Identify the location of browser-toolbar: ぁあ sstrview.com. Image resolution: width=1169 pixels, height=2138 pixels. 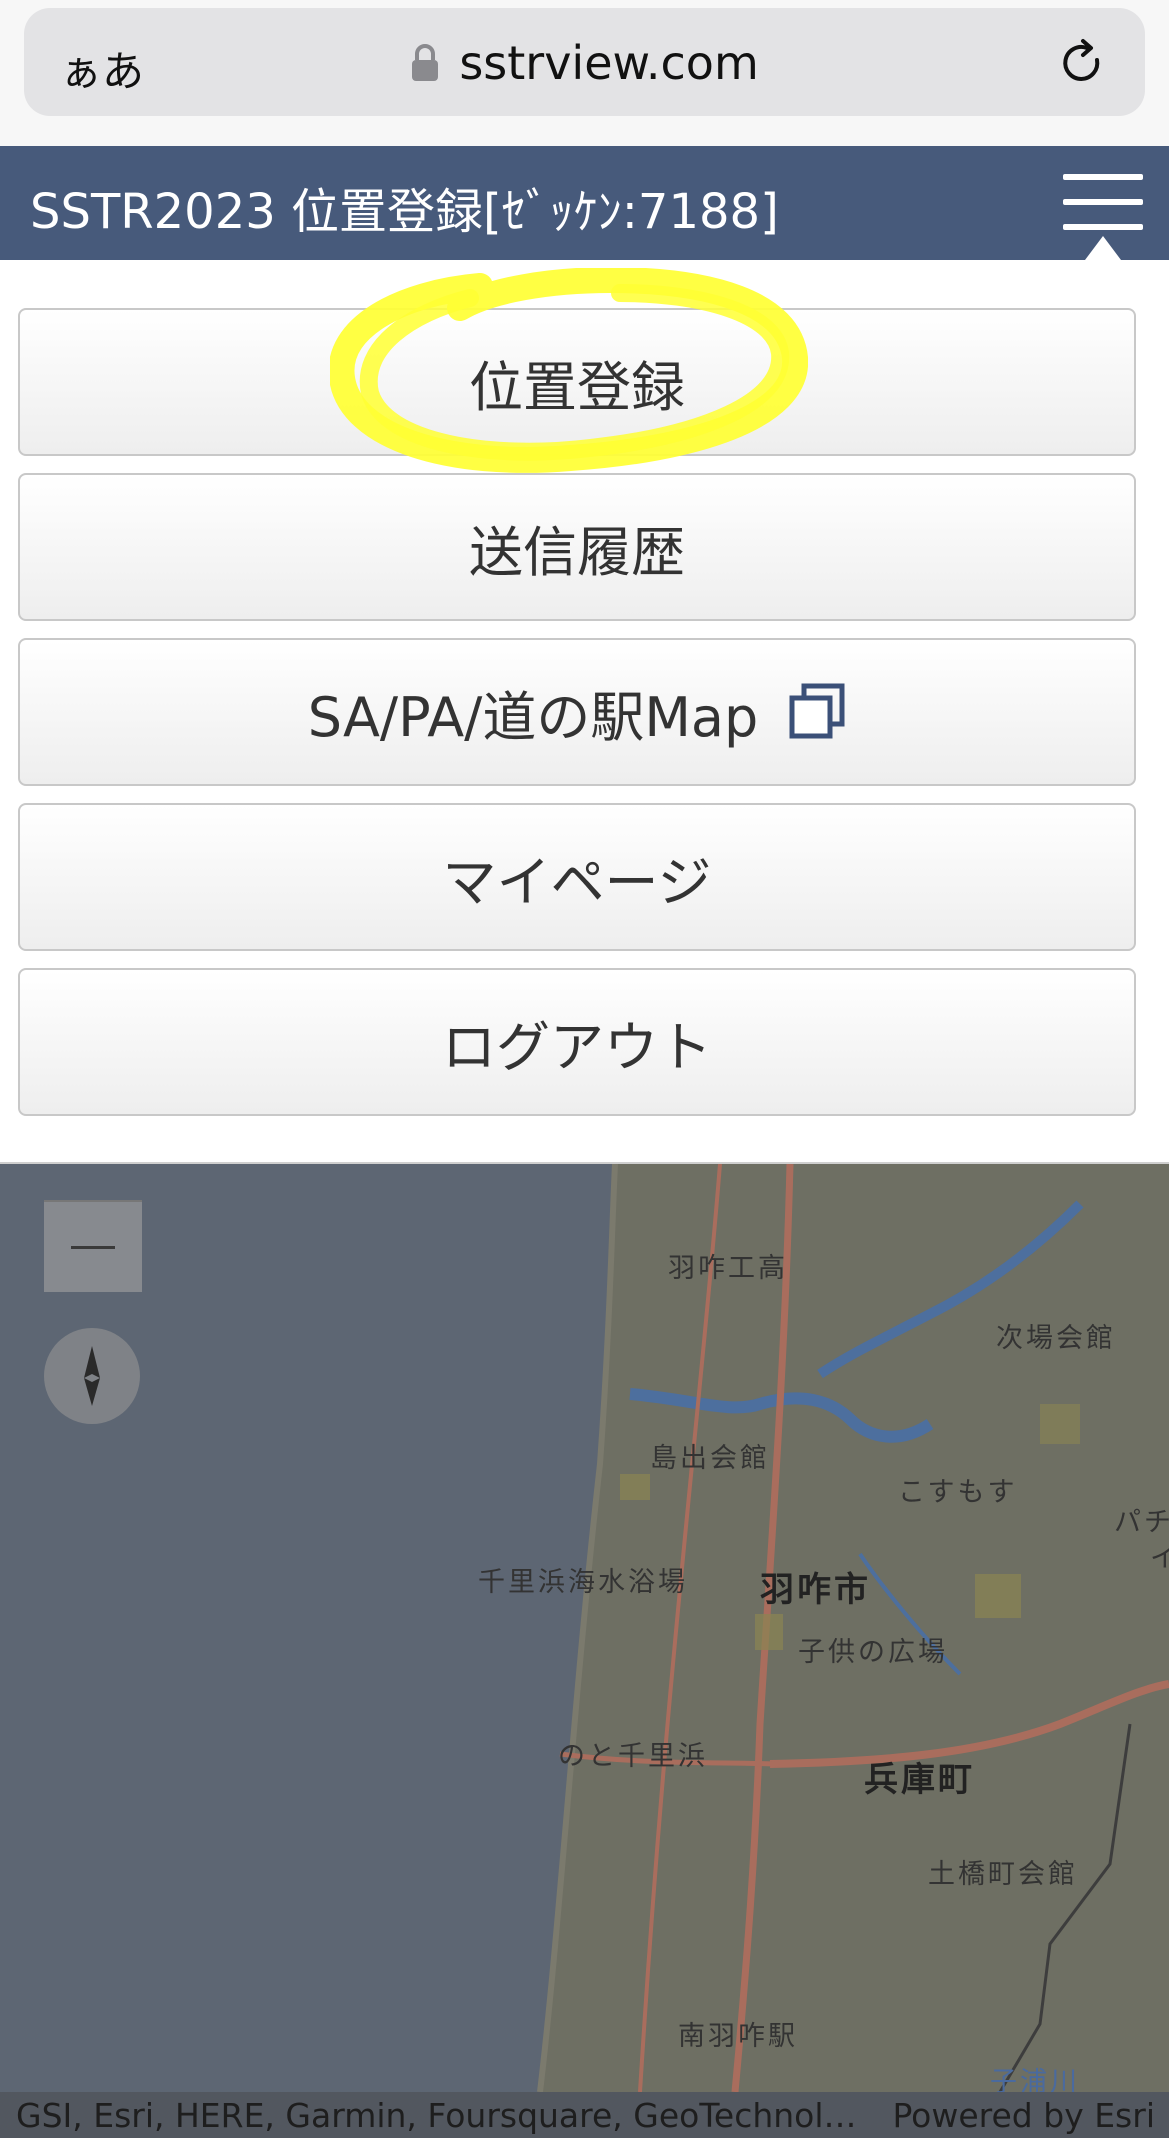
(584, 73).